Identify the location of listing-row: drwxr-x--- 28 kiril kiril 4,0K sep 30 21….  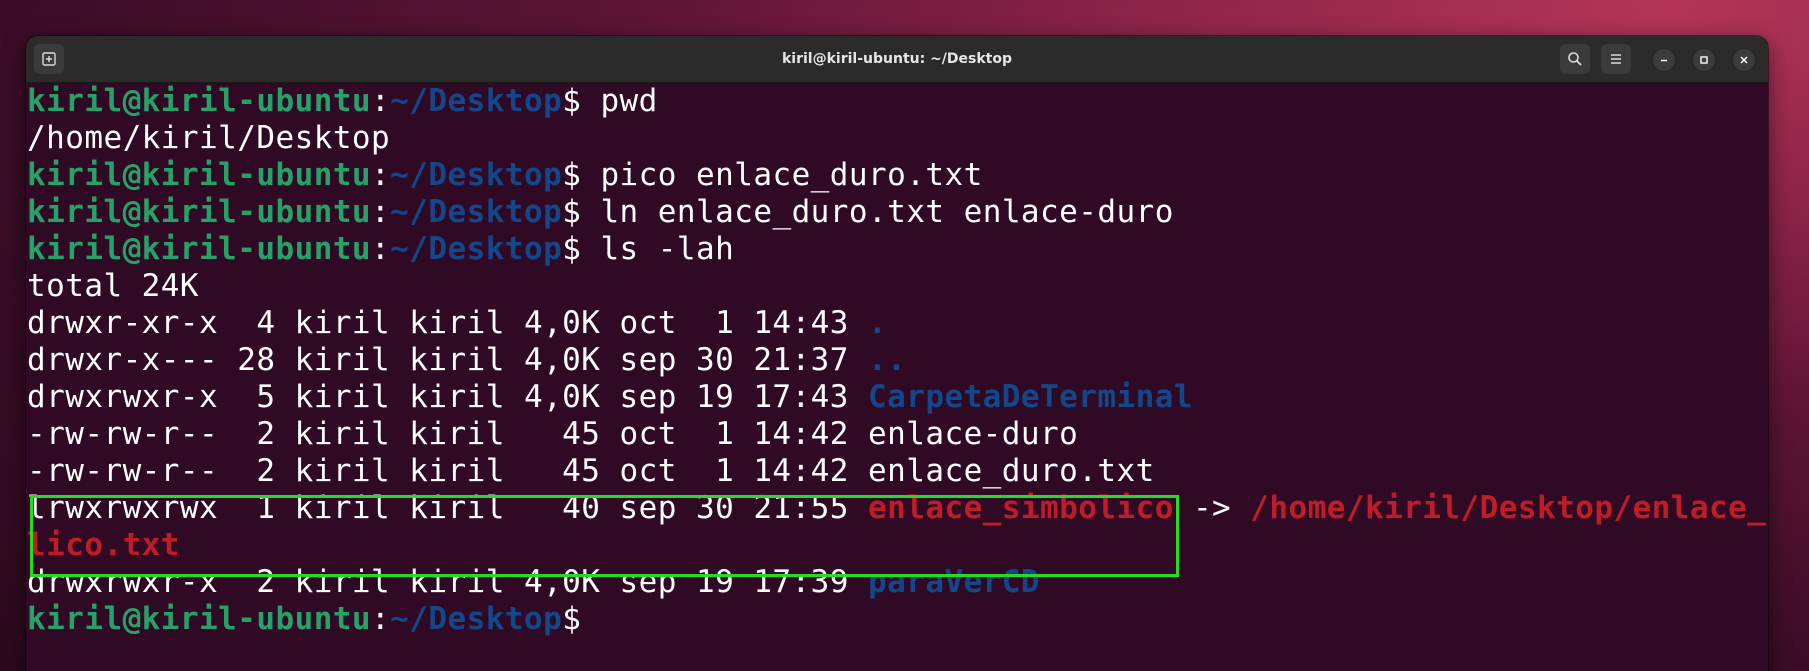
(897, 360).